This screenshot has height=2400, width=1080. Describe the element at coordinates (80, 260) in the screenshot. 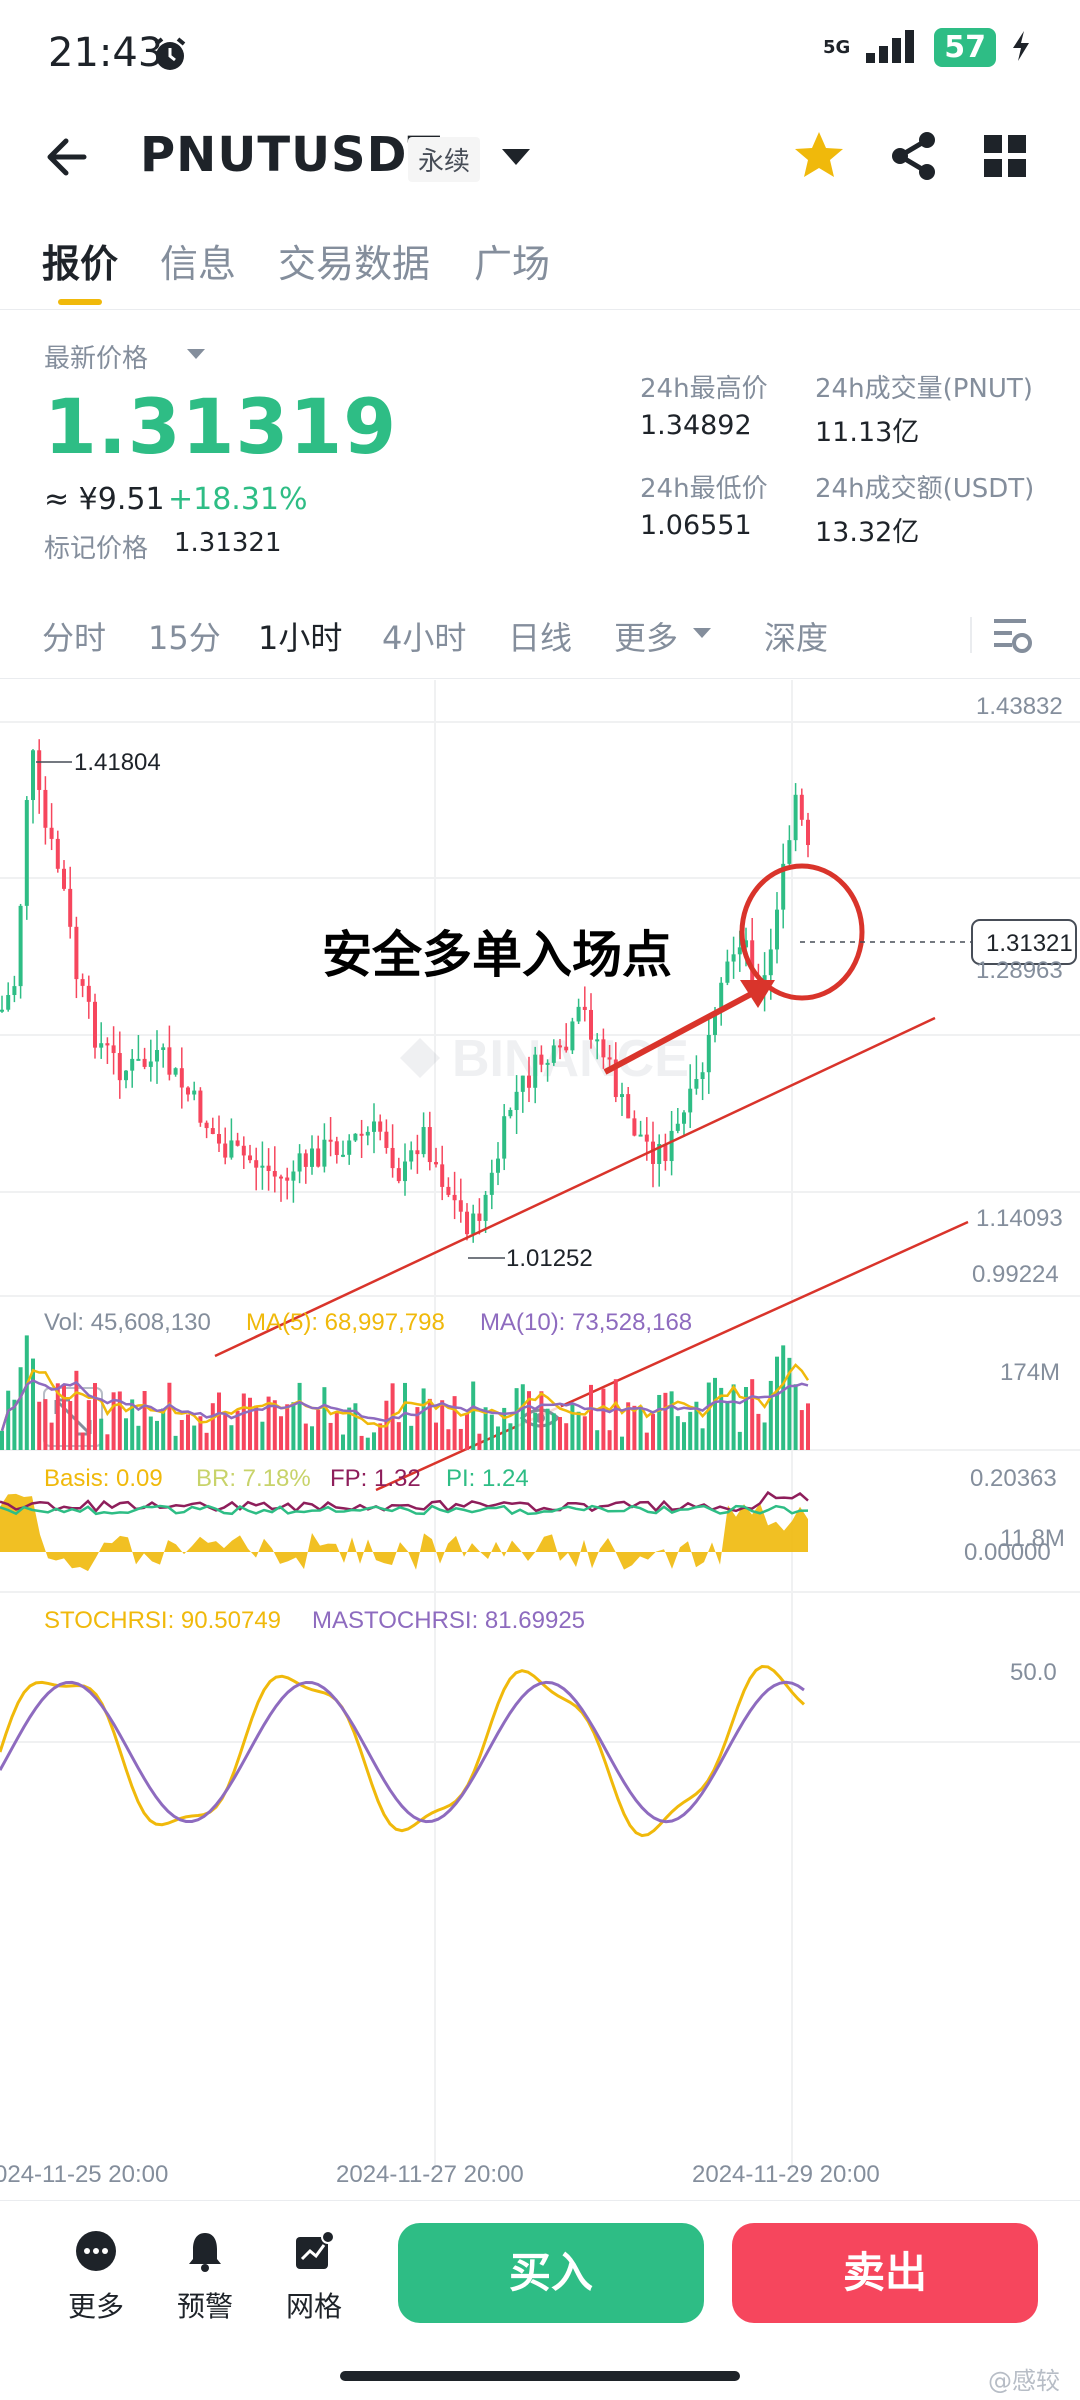

I see `tab-quote: 报价` at that location.